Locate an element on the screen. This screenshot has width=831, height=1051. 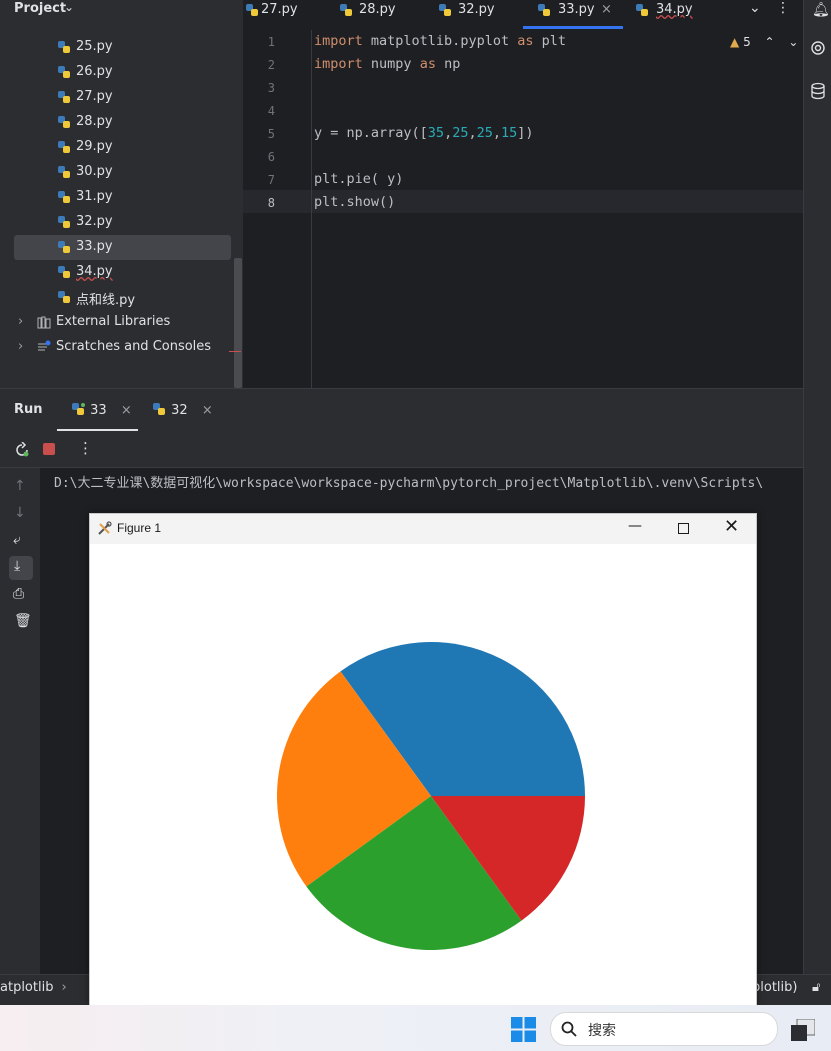
code-line-8: plt.show() is located at coordinates (354, 202).